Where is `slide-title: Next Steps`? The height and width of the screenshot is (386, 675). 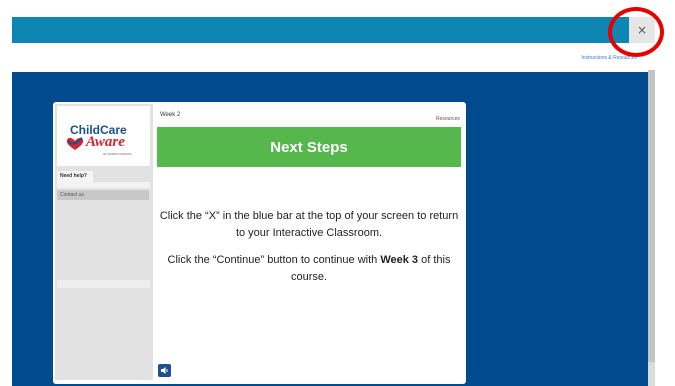
slide-title: Next Steps is located at coordinates (309, 147).